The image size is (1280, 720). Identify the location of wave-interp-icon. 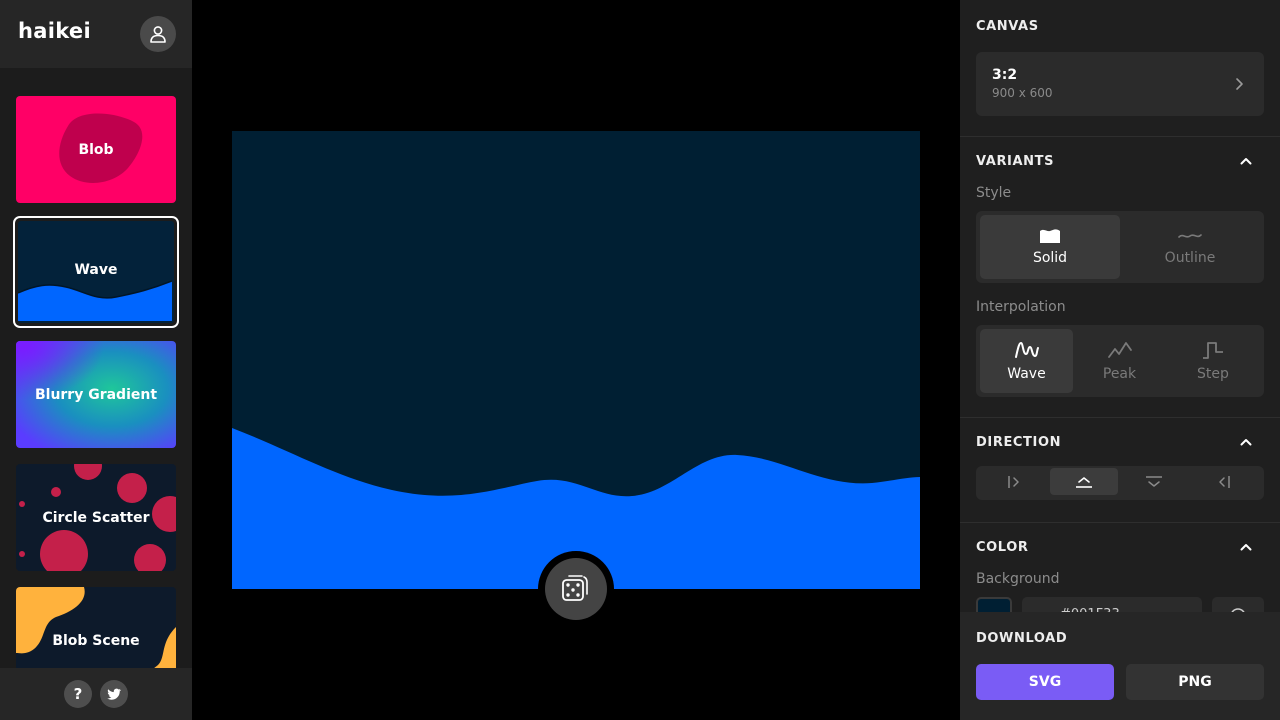
(1026, 350).